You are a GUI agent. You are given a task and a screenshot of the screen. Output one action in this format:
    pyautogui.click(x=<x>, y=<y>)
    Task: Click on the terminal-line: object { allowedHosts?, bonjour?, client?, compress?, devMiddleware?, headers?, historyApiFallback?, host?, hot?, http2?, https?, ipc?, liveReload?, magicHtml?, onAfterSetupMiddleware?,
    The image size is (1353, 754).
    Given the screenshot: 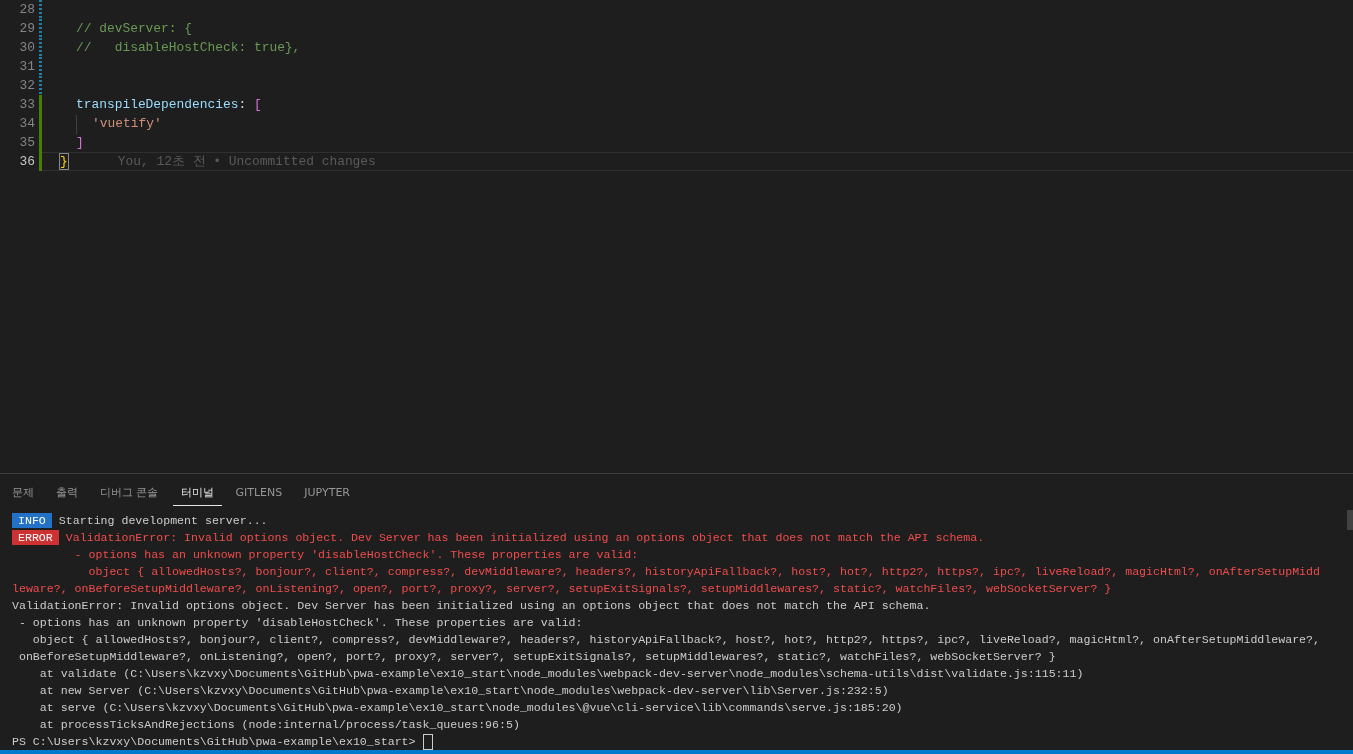 What is the action you would take?
    pyautogui.click(x=675, y=639)
    